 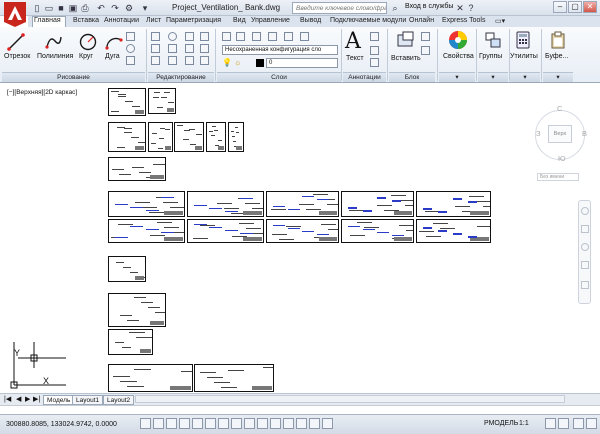 What do you see at coordinates (460, 8) in the screenshot?
I see `exchange-icon: ✕` at bounding box center [460, 8].